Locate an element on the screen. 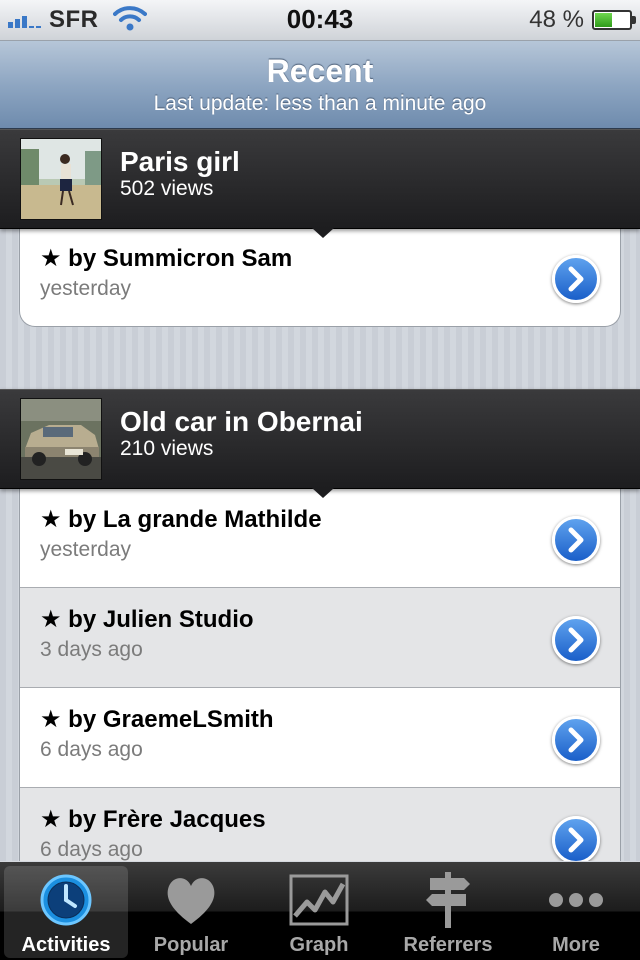 The height and width of the screenshot is (960, 640). heart-icon is located at coordinates (191, 900).